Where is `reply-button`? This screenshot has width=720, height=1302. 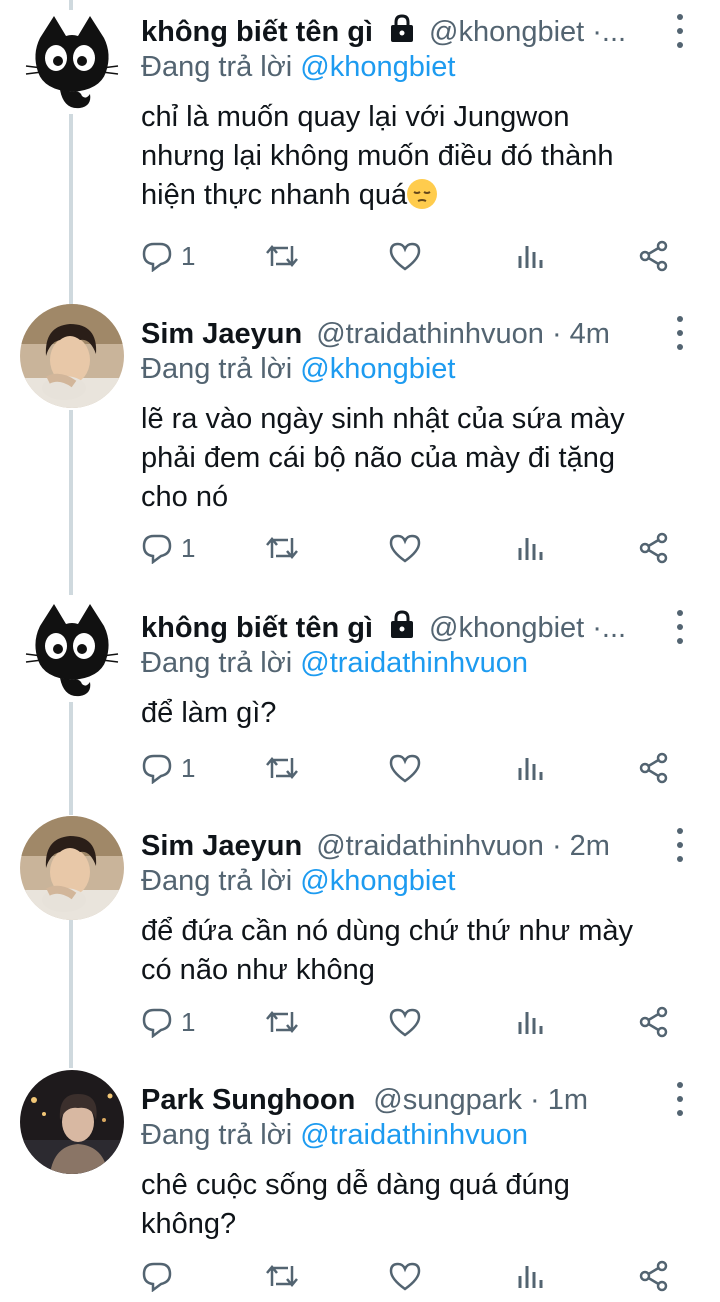 reply-button is located at coordinates (161, 1276).